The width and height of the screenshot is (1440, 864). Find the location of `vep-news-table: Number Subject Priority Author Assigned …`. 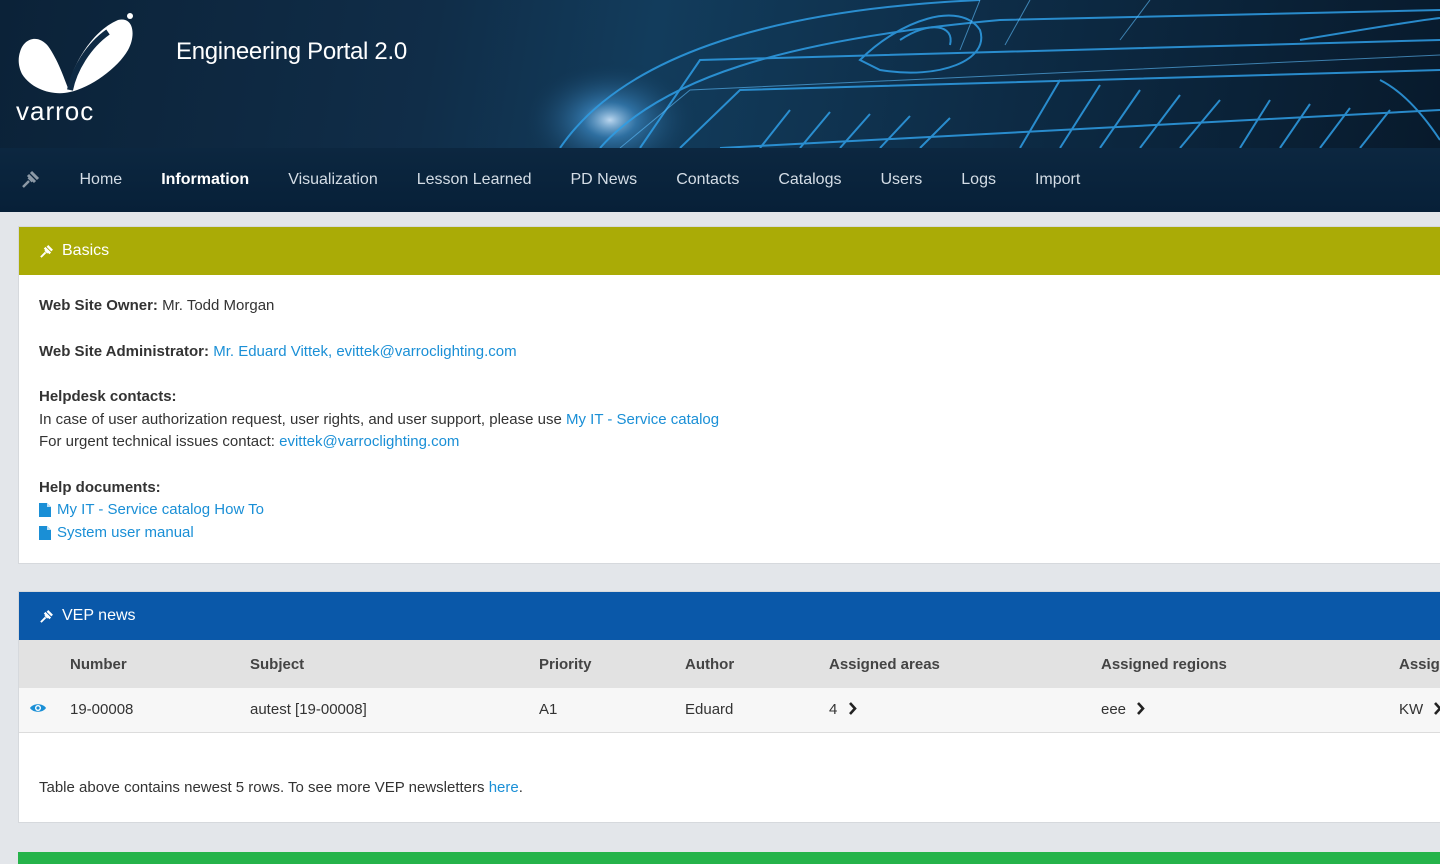

vep-news-table: Number Subject Priority Author Assigned … is located at coordinates (729, 686).